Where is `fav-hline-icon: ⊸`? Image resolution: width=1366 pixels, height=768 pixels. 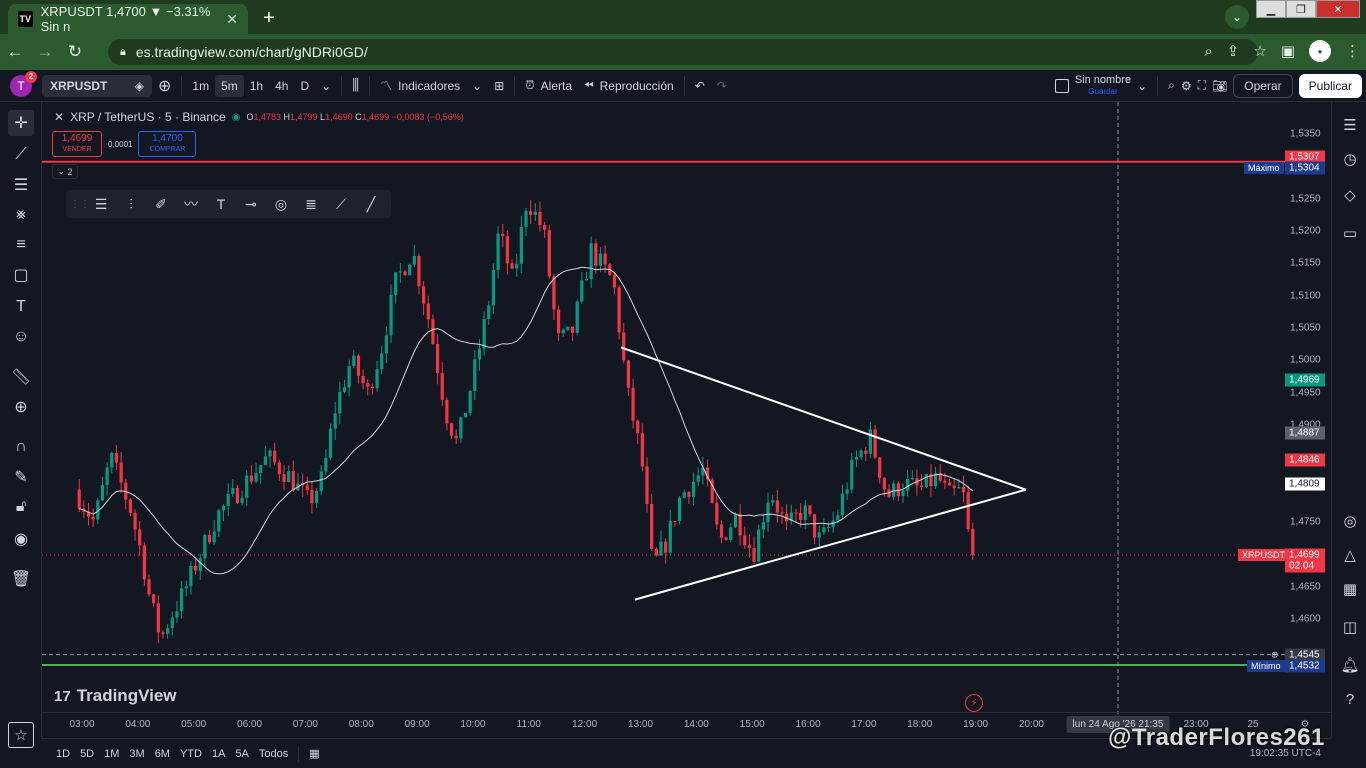
fav-hline-icon: ⊸ is located at coordinates (251, 204).